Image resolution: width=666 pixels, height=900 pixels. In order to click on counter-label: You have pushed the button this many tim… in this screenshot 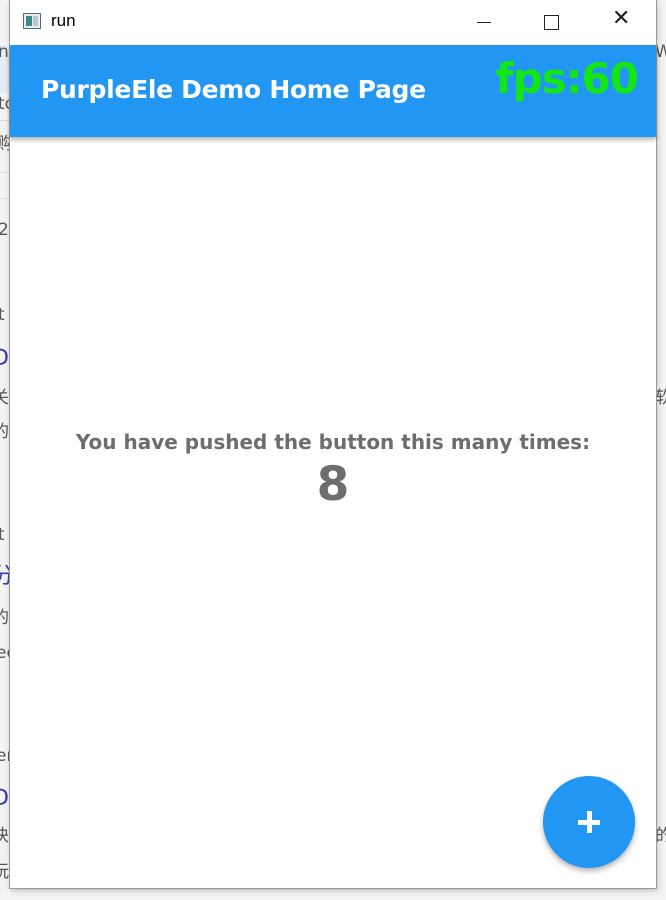, I will do `click(333, 442)`.